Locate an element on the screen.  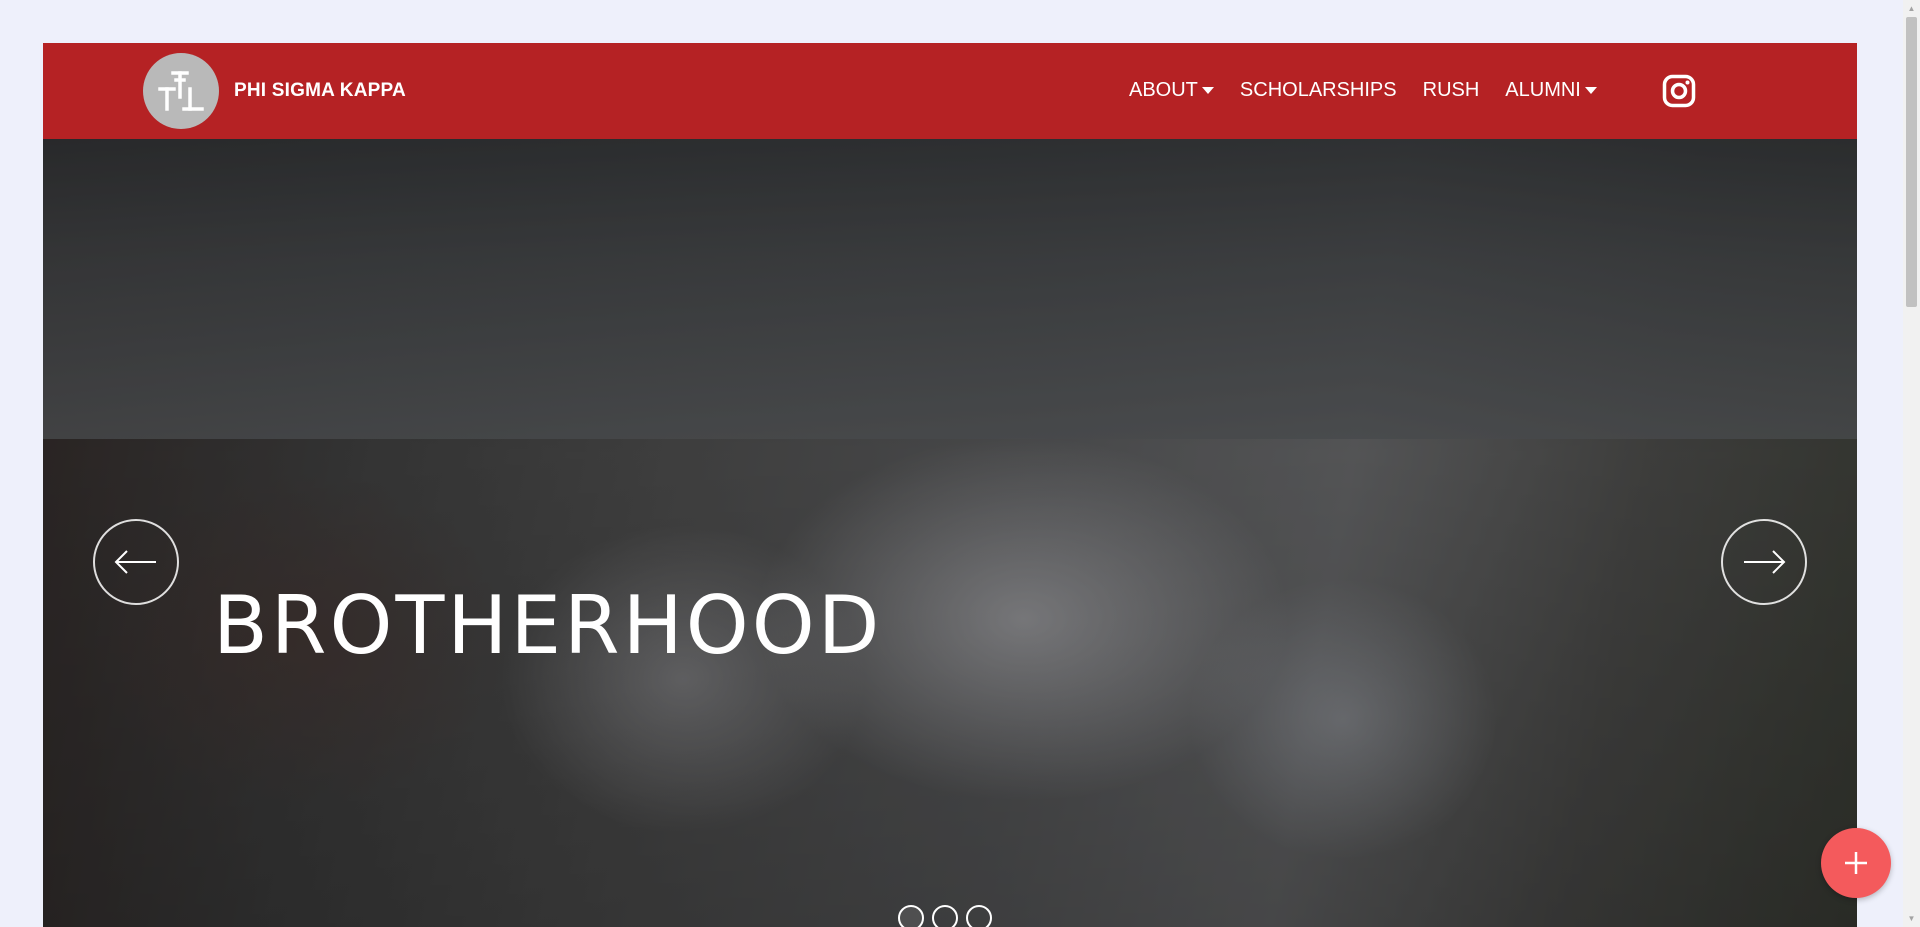
nav-item-label: RUSH is located at coordinates (1451, 90).